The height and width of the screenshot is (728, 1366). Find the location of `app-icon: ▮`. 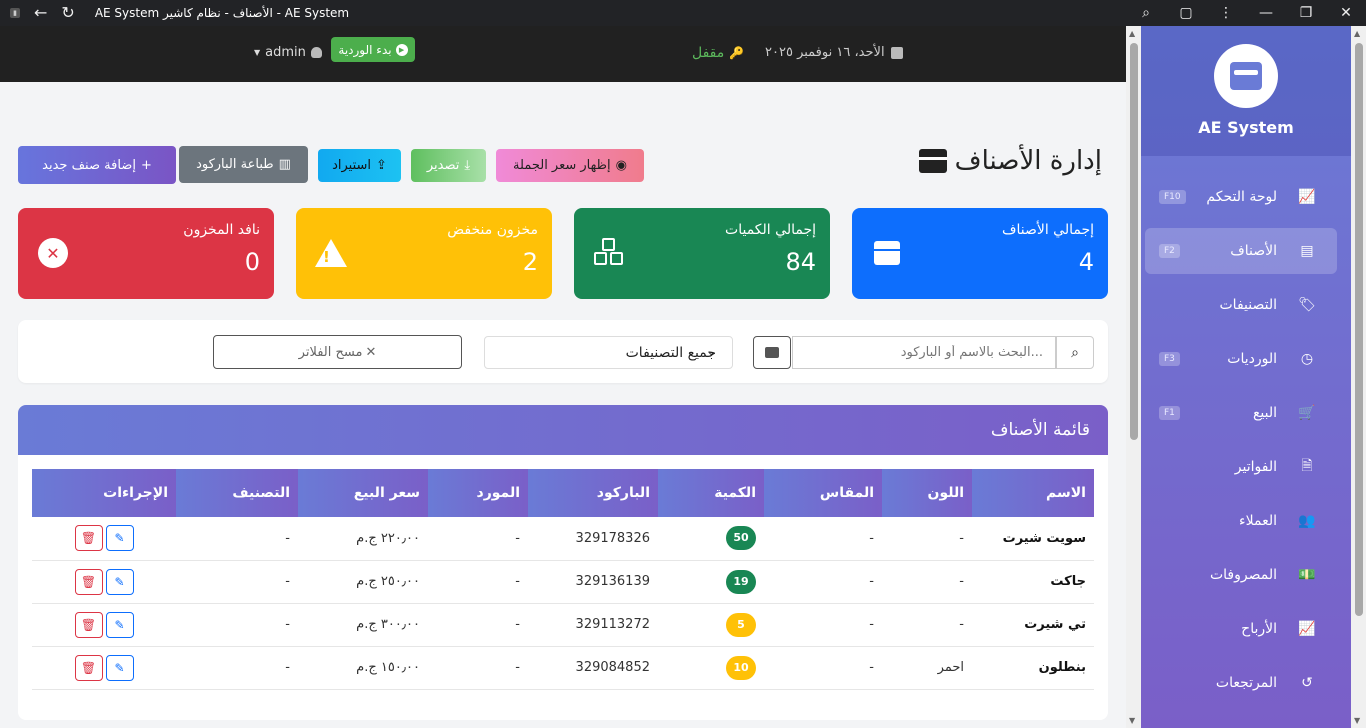

app-icon: ▮ is located at coordinates (15, 13).